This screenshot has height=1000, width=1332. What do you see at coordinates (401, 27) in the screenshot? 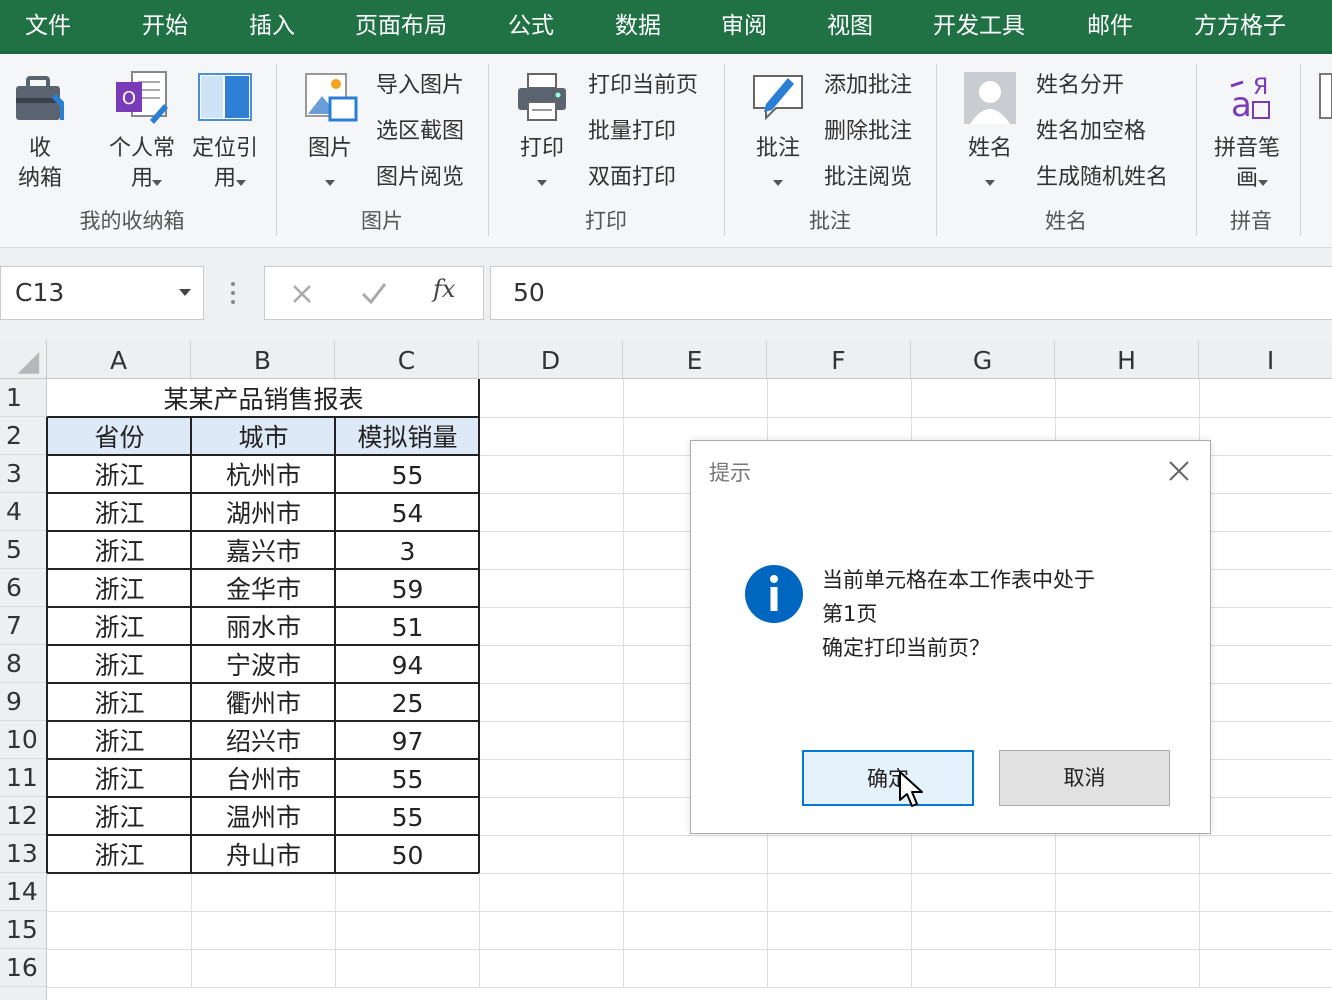
I see `tab-page-layout: 页面布局` at bounding box center [401, 27].